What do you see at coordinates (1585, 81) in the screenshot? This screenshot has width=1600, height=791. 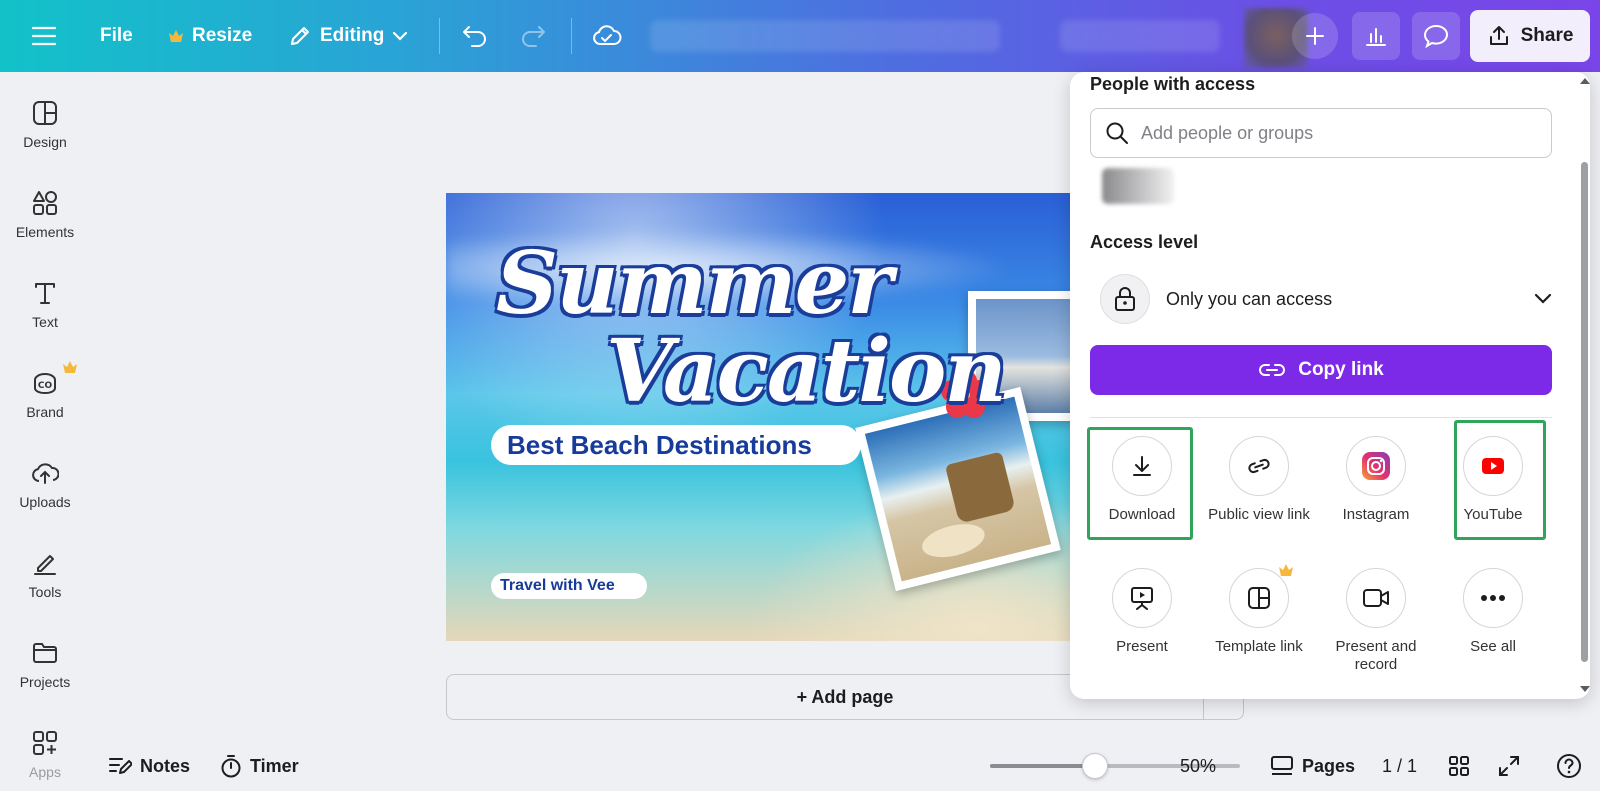 I see `scroll-up-icon` at bounding box center [1585, 81].